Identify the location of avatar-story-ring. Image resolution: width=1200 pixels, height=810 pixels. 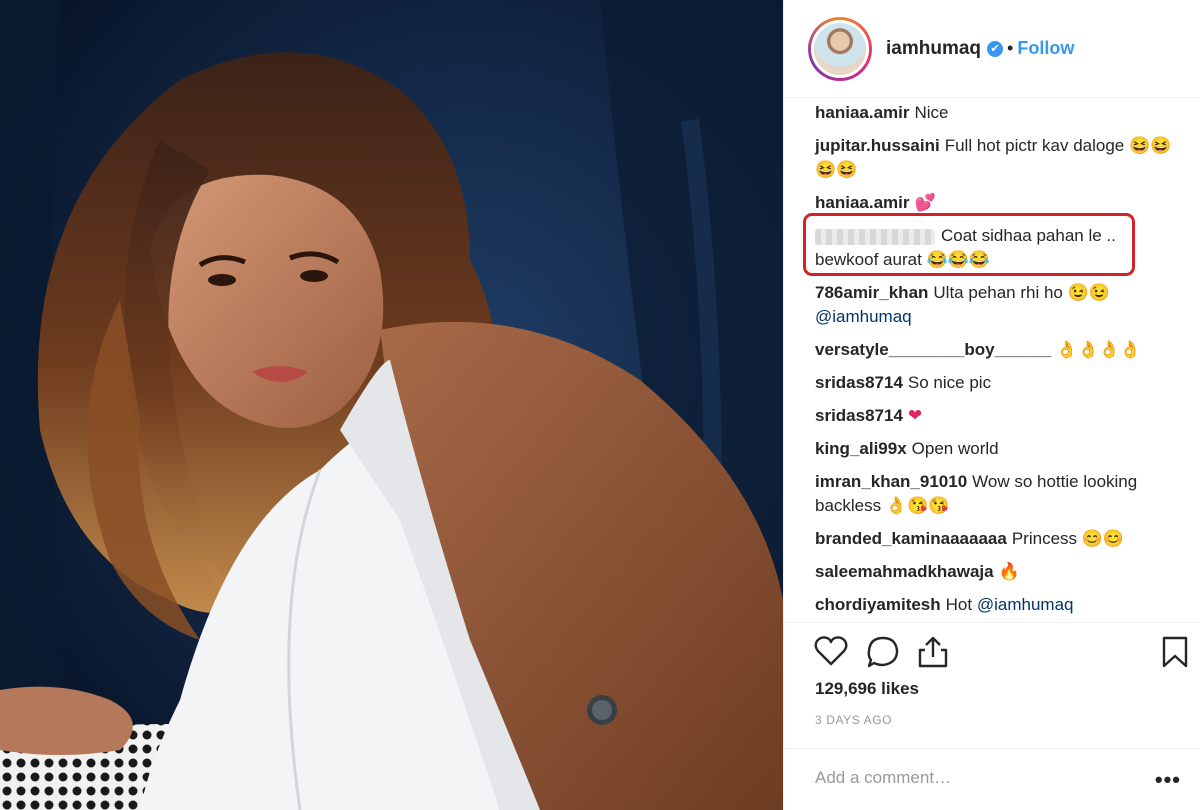
(840, 48).